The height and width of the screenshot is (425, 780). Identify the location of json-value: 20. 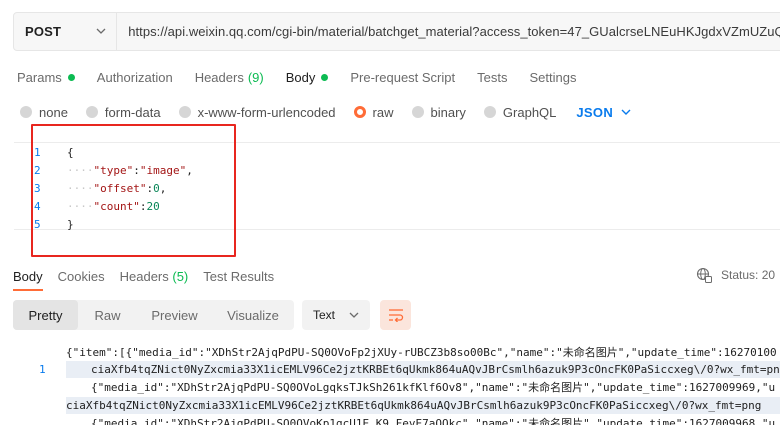
(153, 206).